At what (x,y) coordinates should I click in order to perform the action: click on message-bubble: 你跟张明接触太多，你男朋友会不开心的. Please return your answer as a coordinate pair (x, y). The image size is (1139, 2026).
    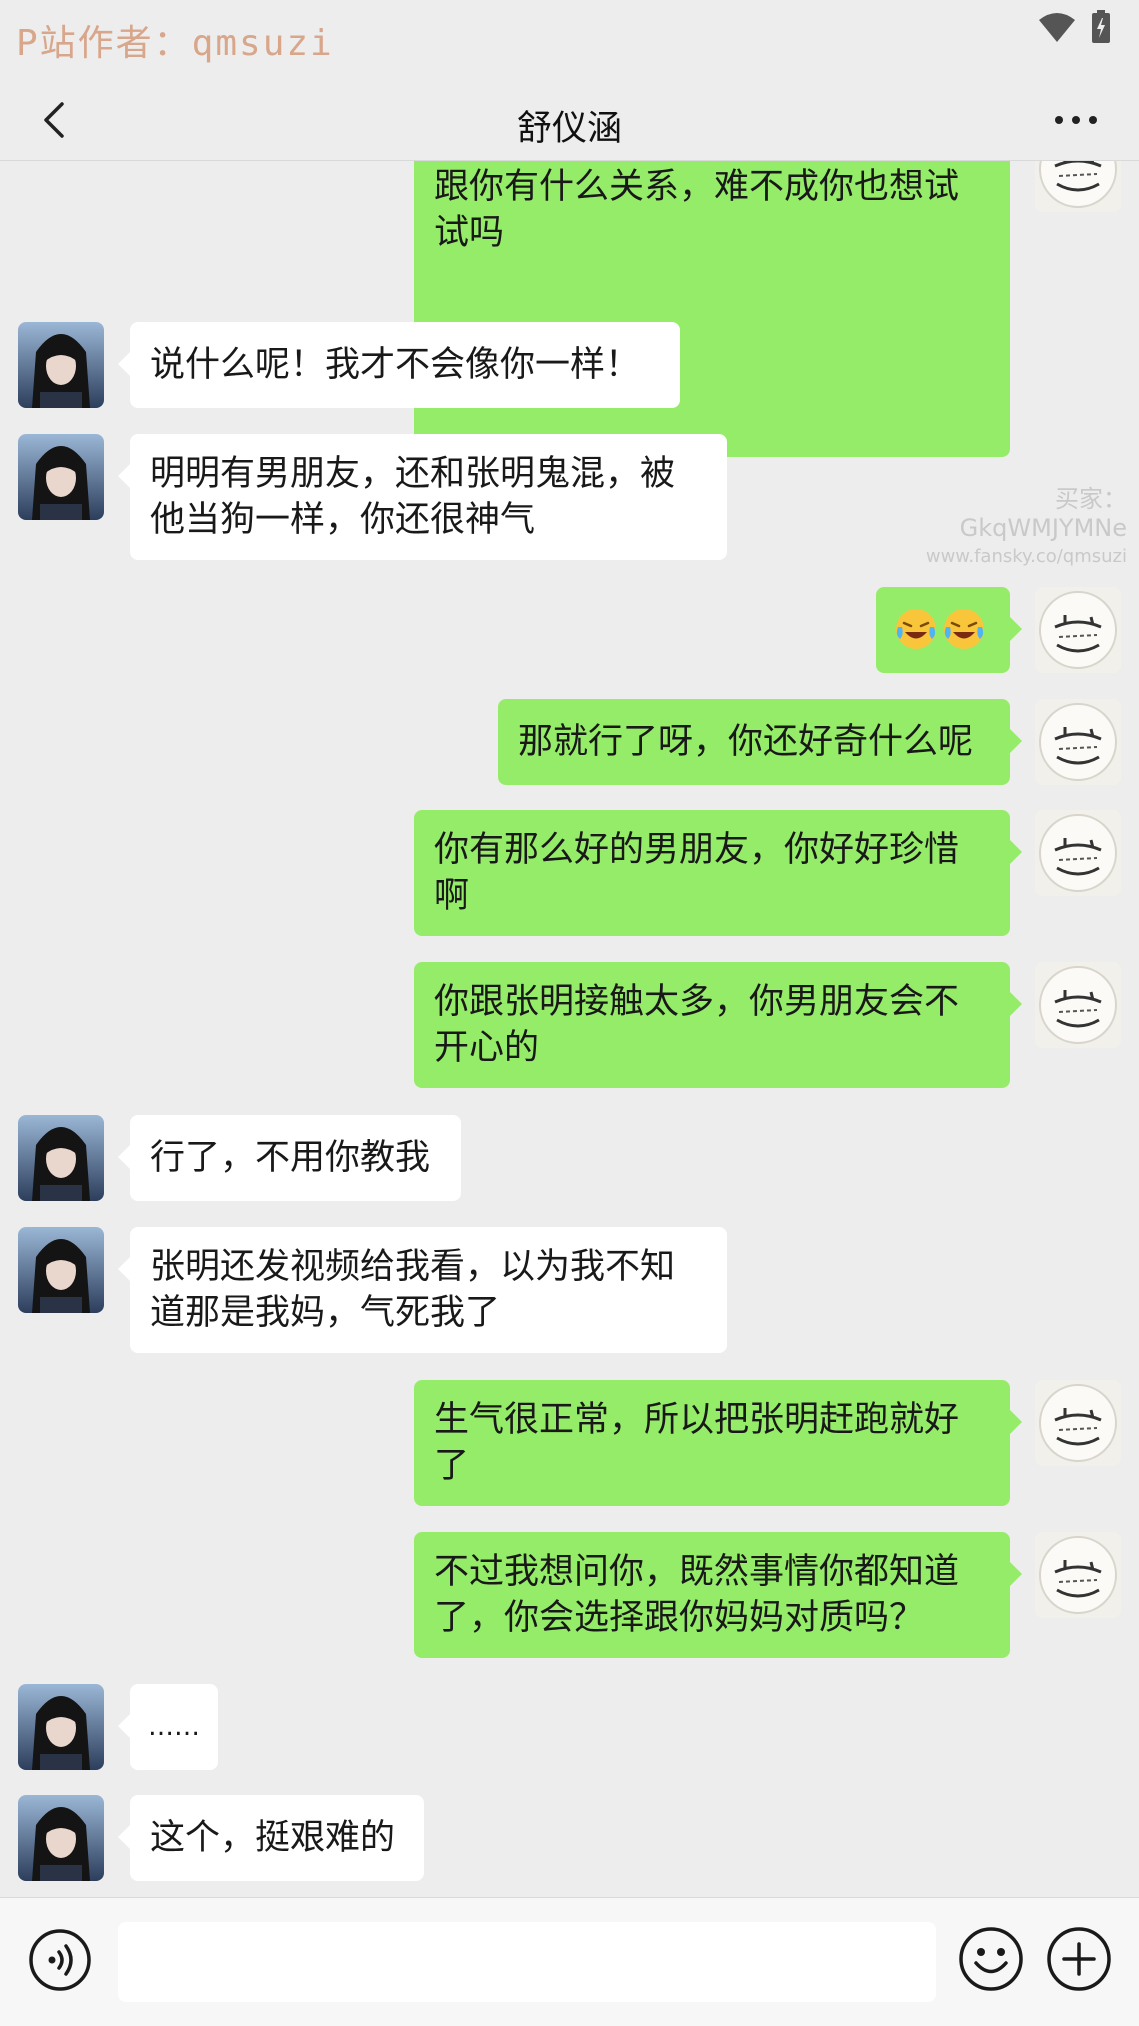
    Looking at the image, I should click on (718, 1025).